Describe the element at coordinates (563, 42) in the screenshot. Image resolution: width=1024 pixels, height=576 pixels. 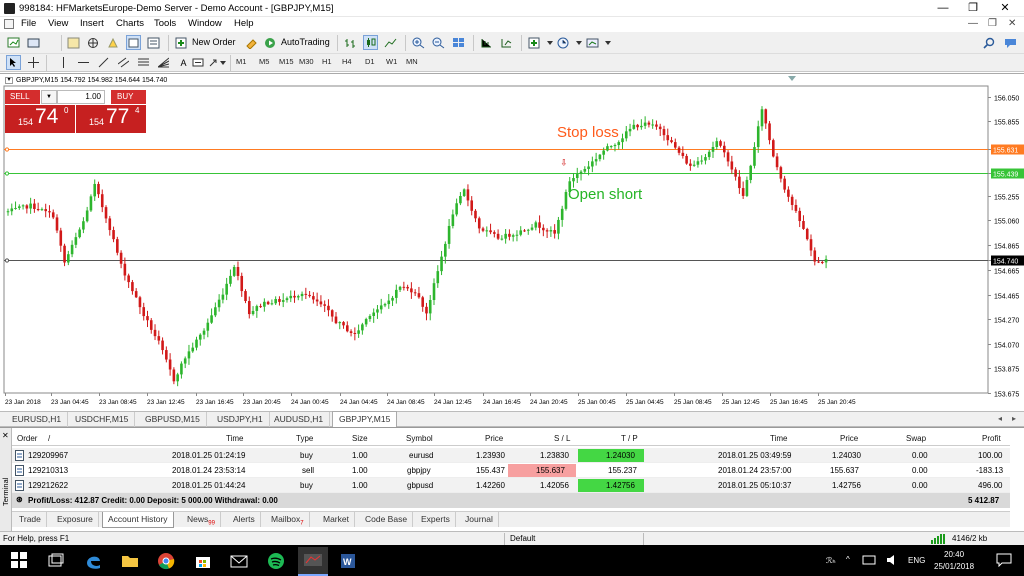
I see `periods-icon` at that location.